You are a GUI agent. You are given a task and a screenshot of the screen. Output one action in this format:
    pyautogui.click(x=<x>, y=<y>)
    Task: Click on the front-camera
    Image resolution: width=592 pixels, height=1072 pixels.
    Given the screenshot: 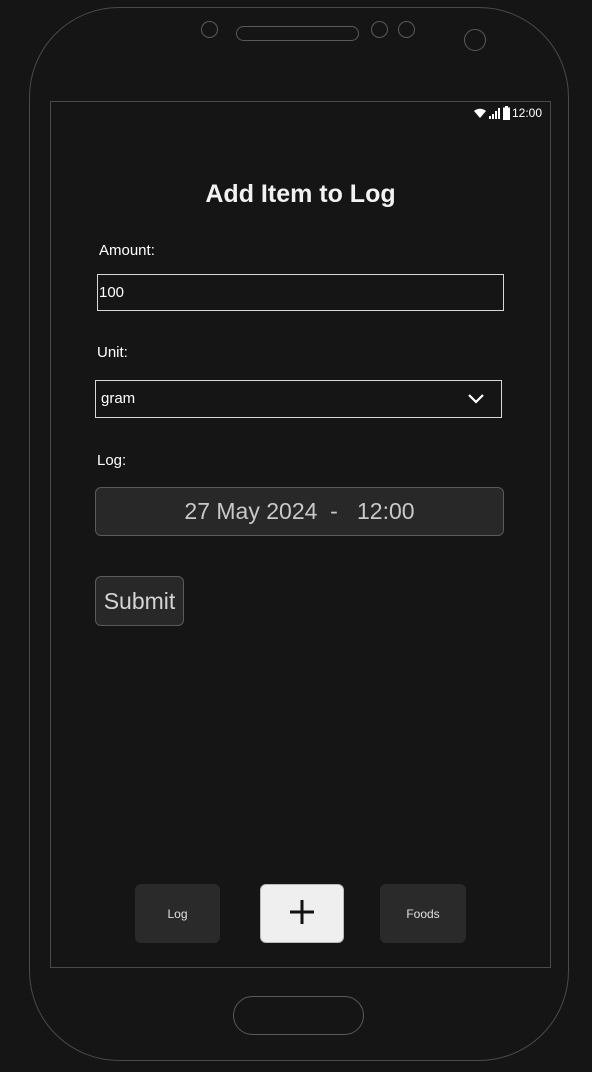 What is the action you would take?
    pyautogui.click(x=475, y=40)
    